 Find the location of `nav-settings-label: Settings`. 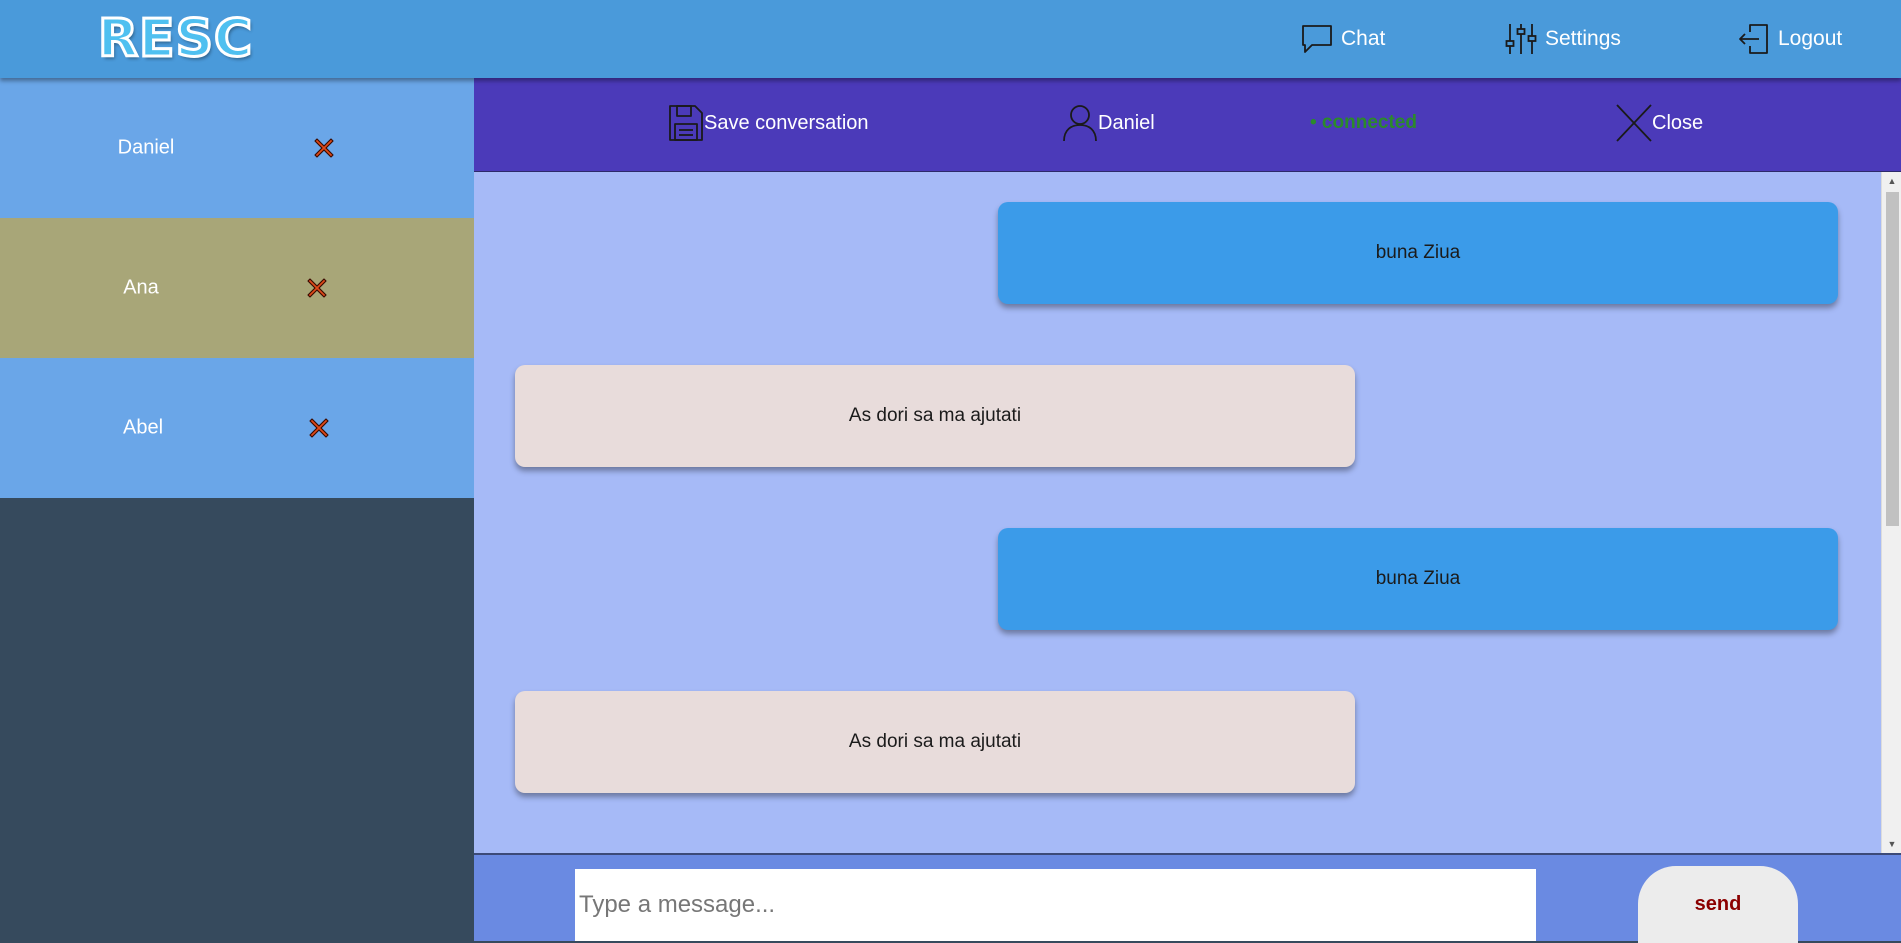

nav-settings-label: Settings is located at coordinates (1583, 38).